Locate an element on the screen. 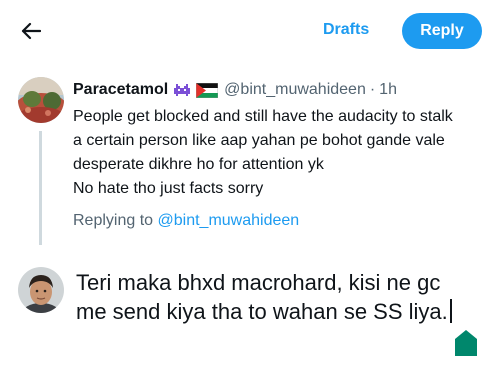 The height and width of the screenshot is (377, 500). palestine-flag-icon is located at coordinates (207, 90).